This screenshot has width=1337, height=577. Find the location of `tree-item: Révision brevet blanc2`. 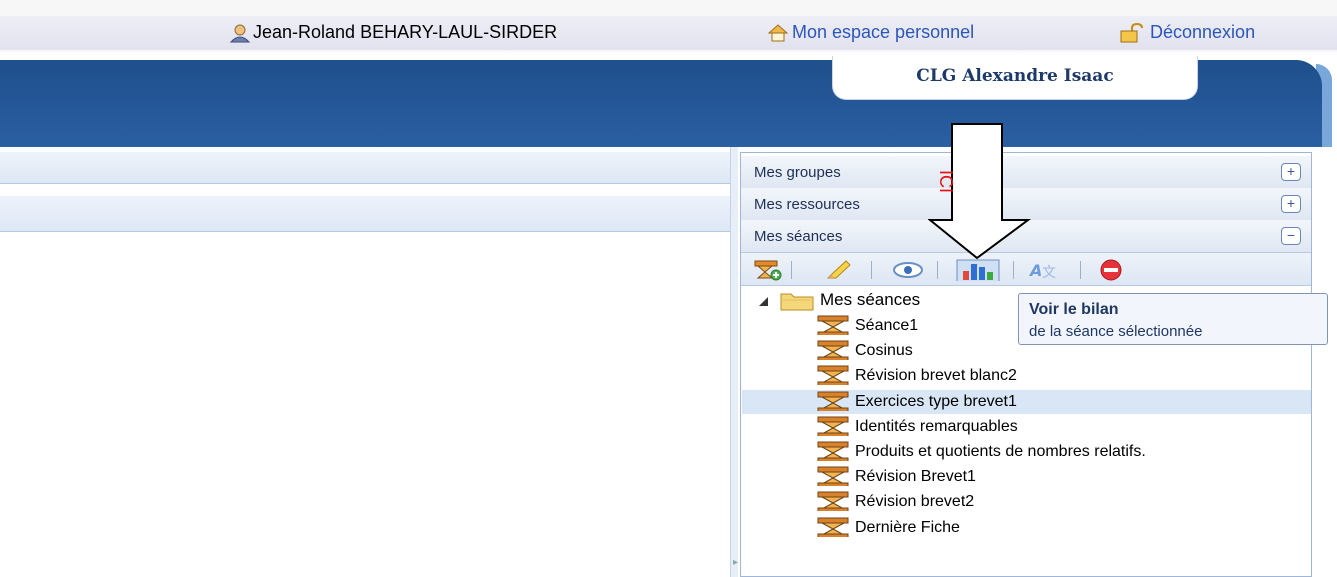

tree-item: Révision brevet blanc2 is located at coordinates (1026, 376).